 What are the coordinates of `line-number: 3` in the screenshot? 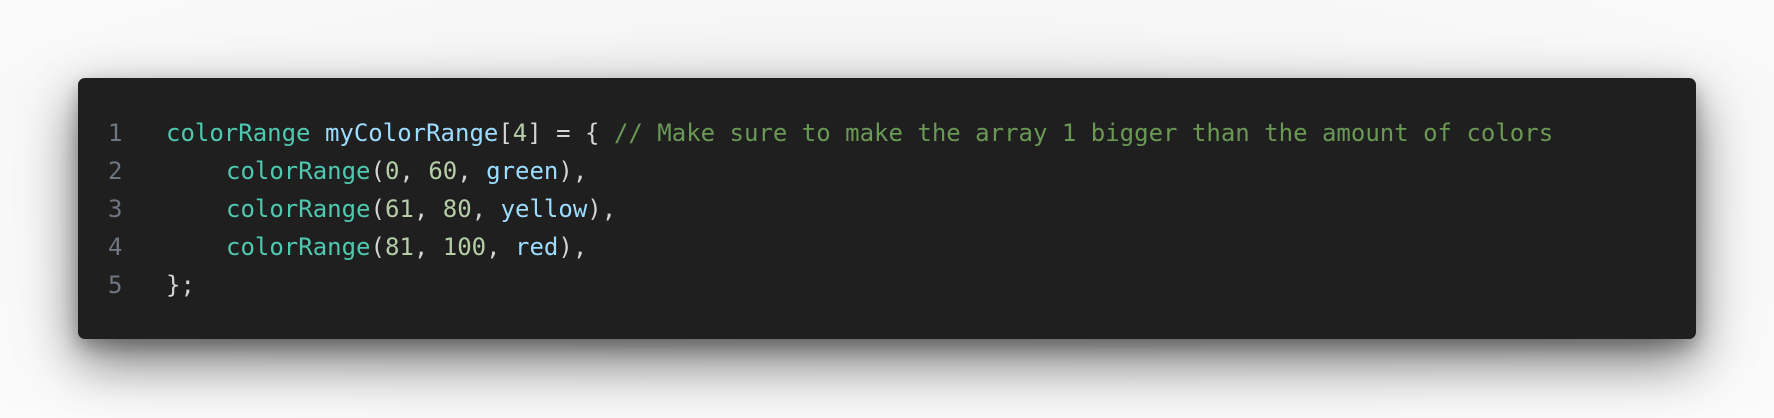 It's located at (115, 209).